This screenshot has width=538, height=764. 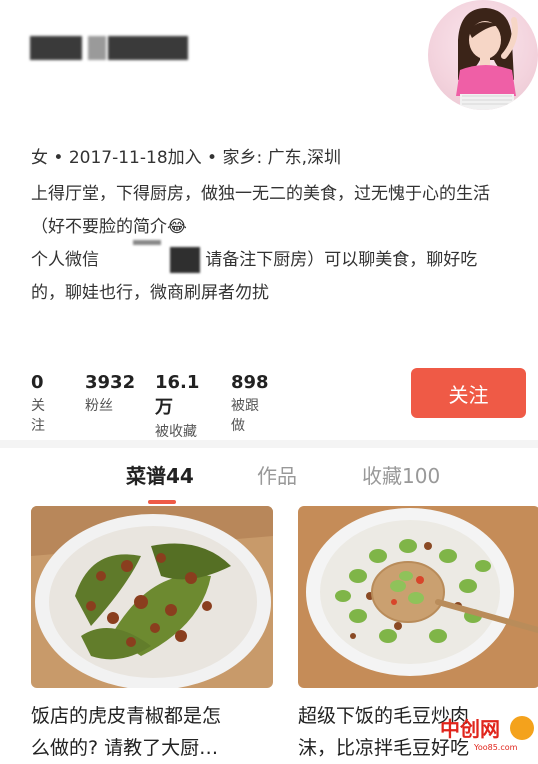 What do you see at coordinates (495, 747) in the screenshot?
I see `watermark-url: Yoo85.com` at bounding box center [495, 747].